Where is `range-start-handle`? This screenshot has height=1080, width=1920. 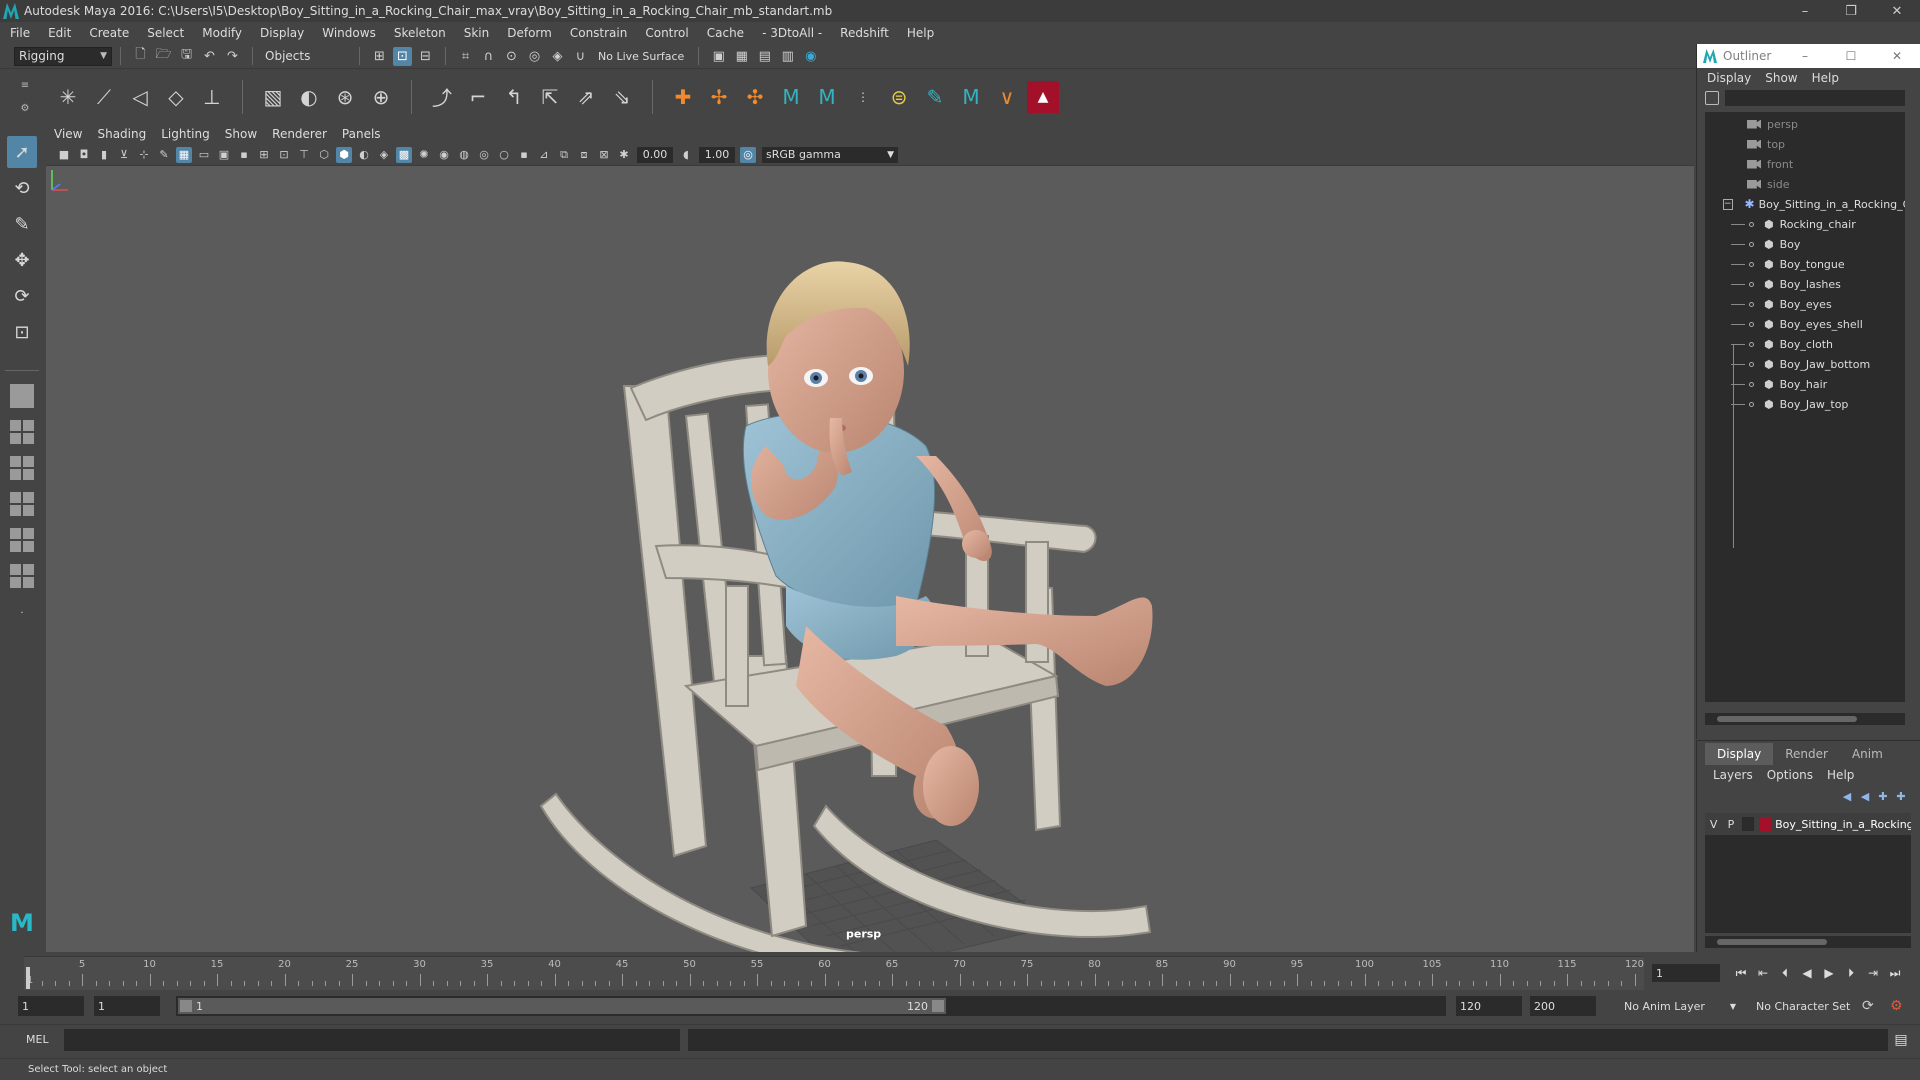
range-start-handle is located at coordinates (186, 1006).